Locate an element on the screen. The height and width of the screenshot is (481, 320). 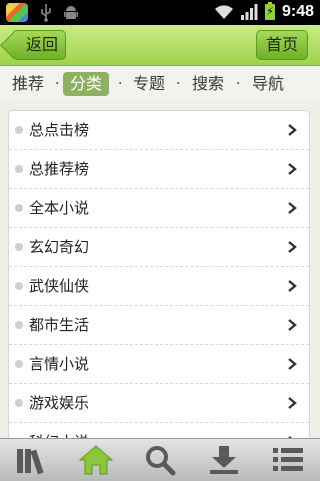
back-button-label: 返回 is located at coordinates (41, 44).